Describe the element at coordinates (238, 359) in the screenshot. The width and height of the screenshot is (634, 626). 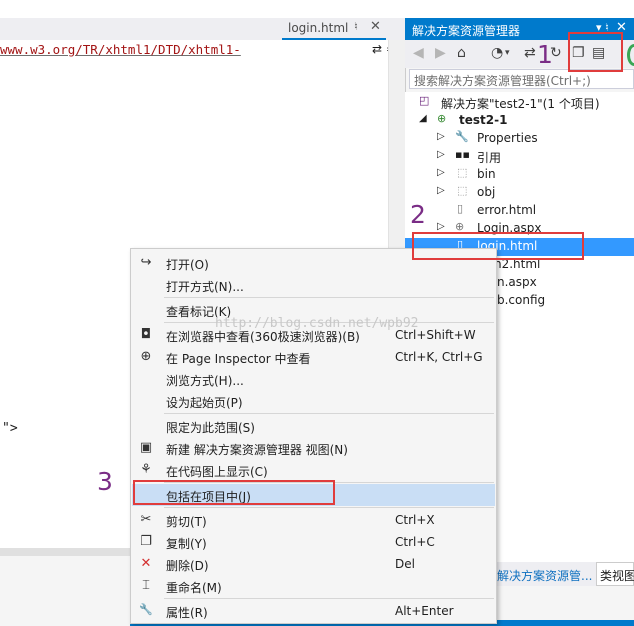
I see `menu-item-label: 在 Page Inspector 中查看` at that location.